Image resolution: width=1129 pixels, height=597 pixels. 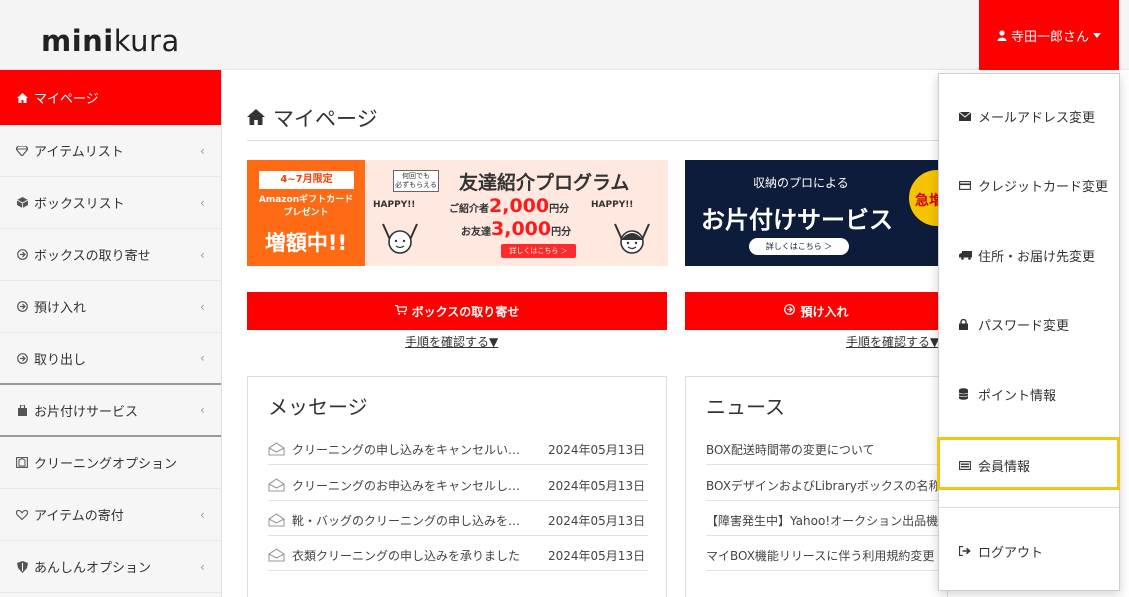 I want to click on sidebar-item-box-list: ボックスリスト ‹, so click(x=110, y=203).